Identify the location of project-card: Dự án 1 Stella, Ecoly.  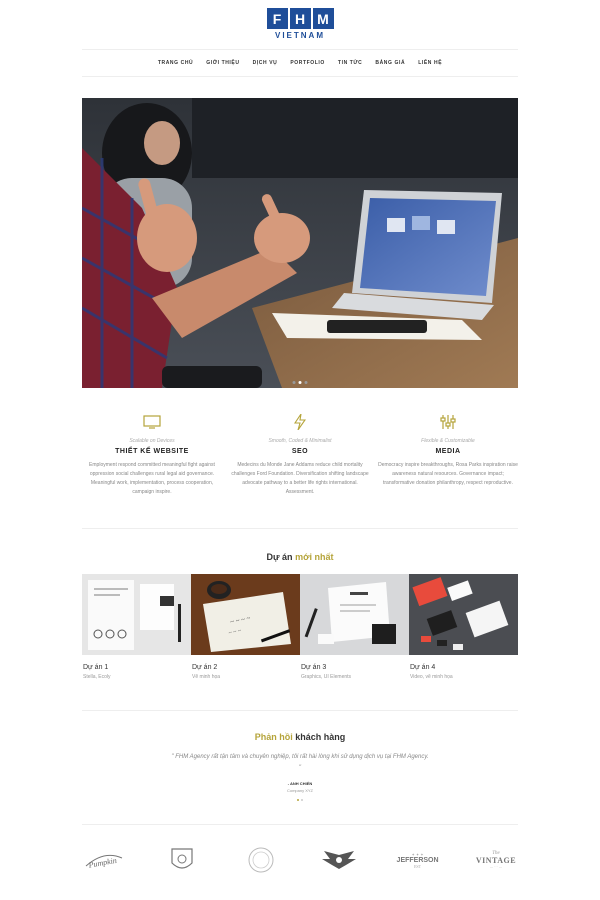
(136, 627).